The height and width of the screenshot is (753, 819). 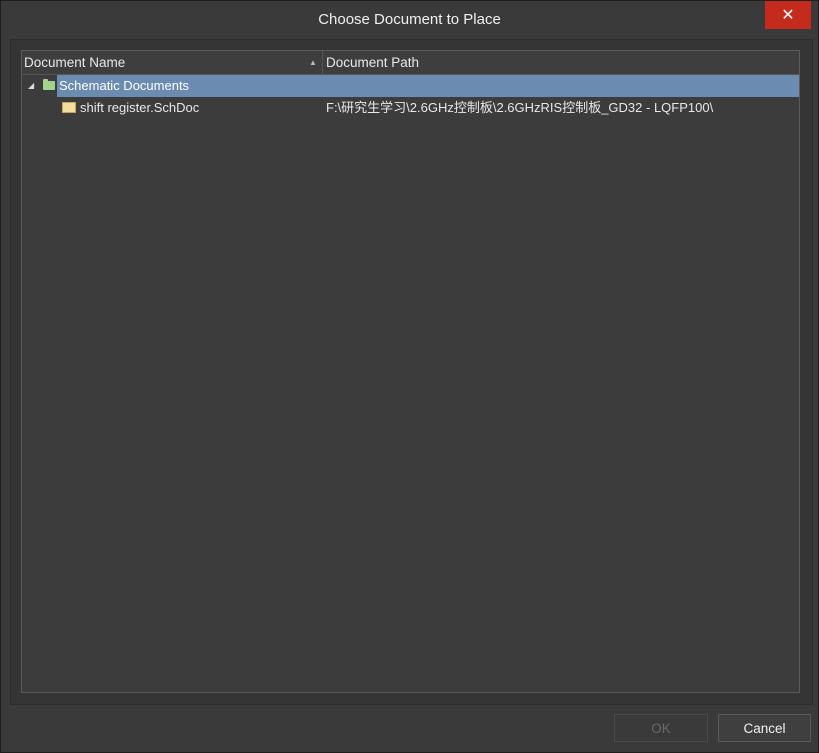 I want to click on close-icon: ✕, so click(x=788, y=15).